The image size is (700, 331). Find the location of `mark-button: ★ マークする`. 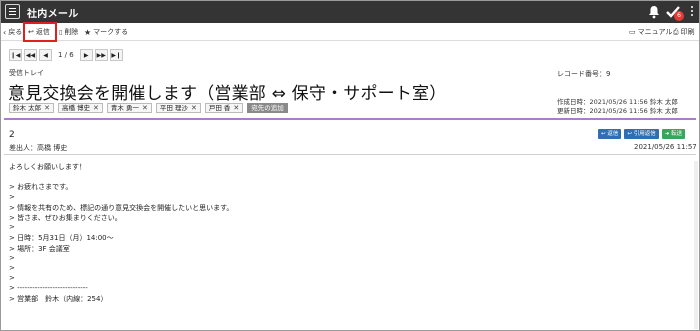

mark-button: ★ マークする is located at coordinates (106, 32).